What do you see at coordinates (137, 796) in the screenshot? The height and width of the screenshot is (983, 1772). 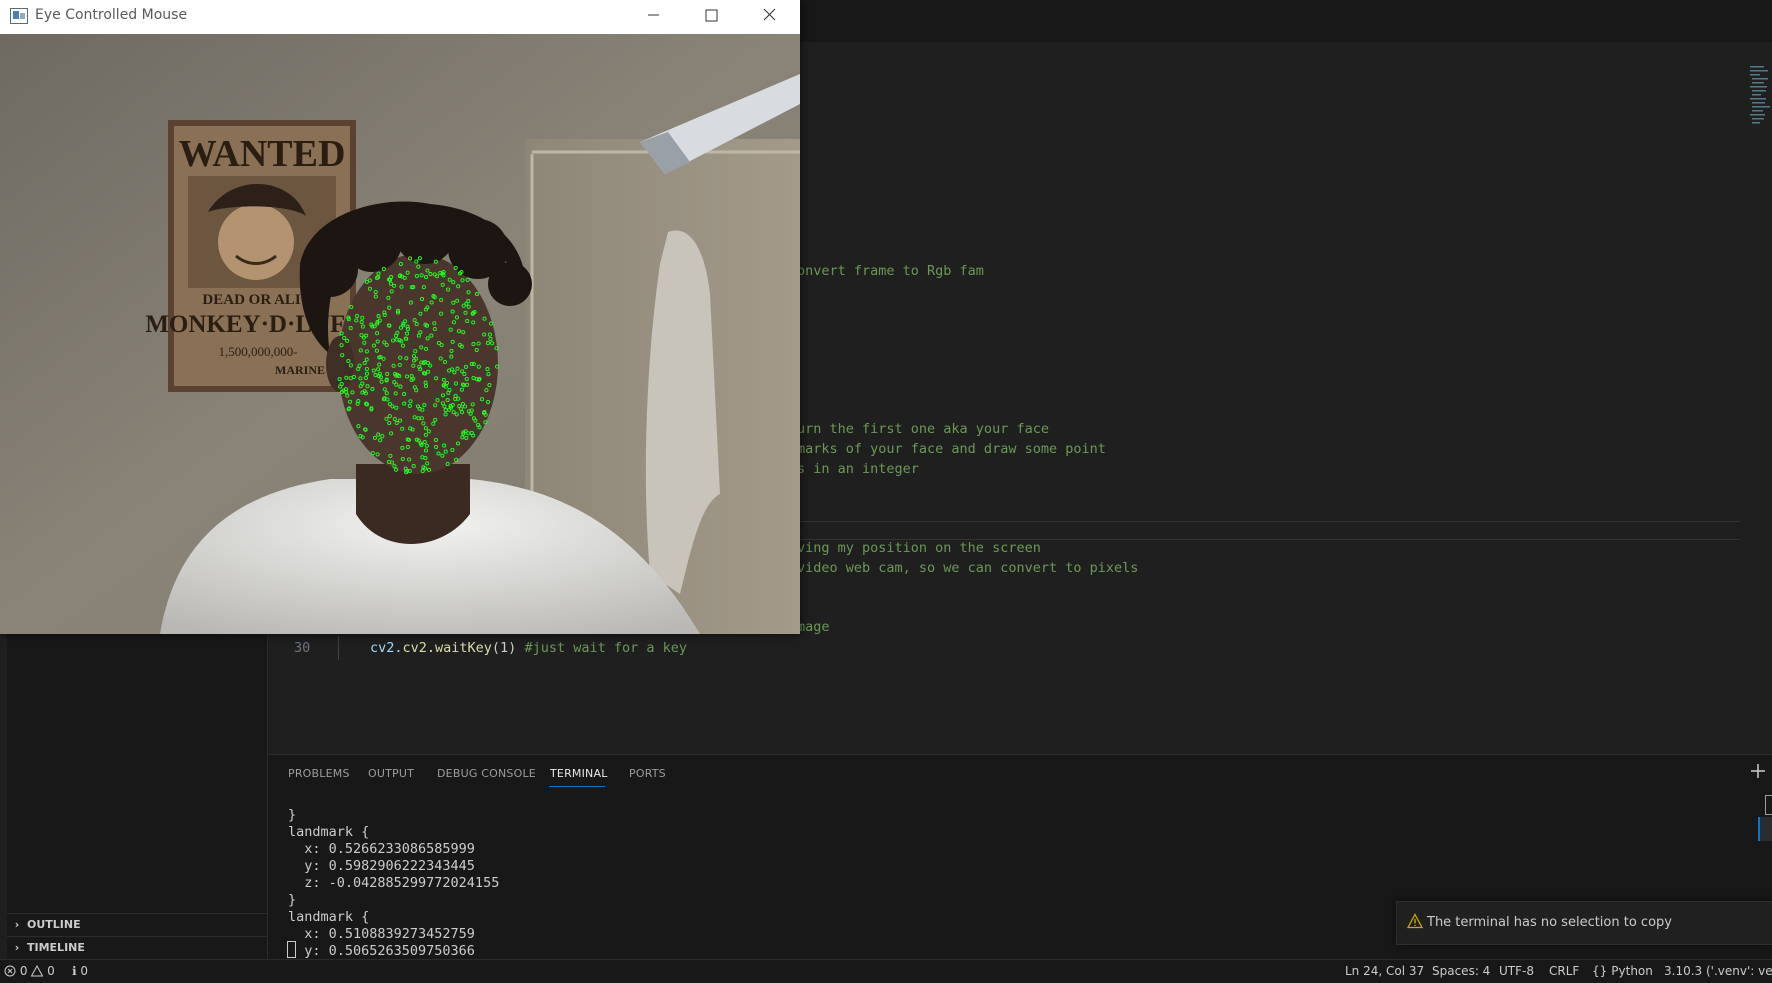 I see `explorer-sidebar: › OUTLINE › TIMELINE` at bounding box center [137, 796].